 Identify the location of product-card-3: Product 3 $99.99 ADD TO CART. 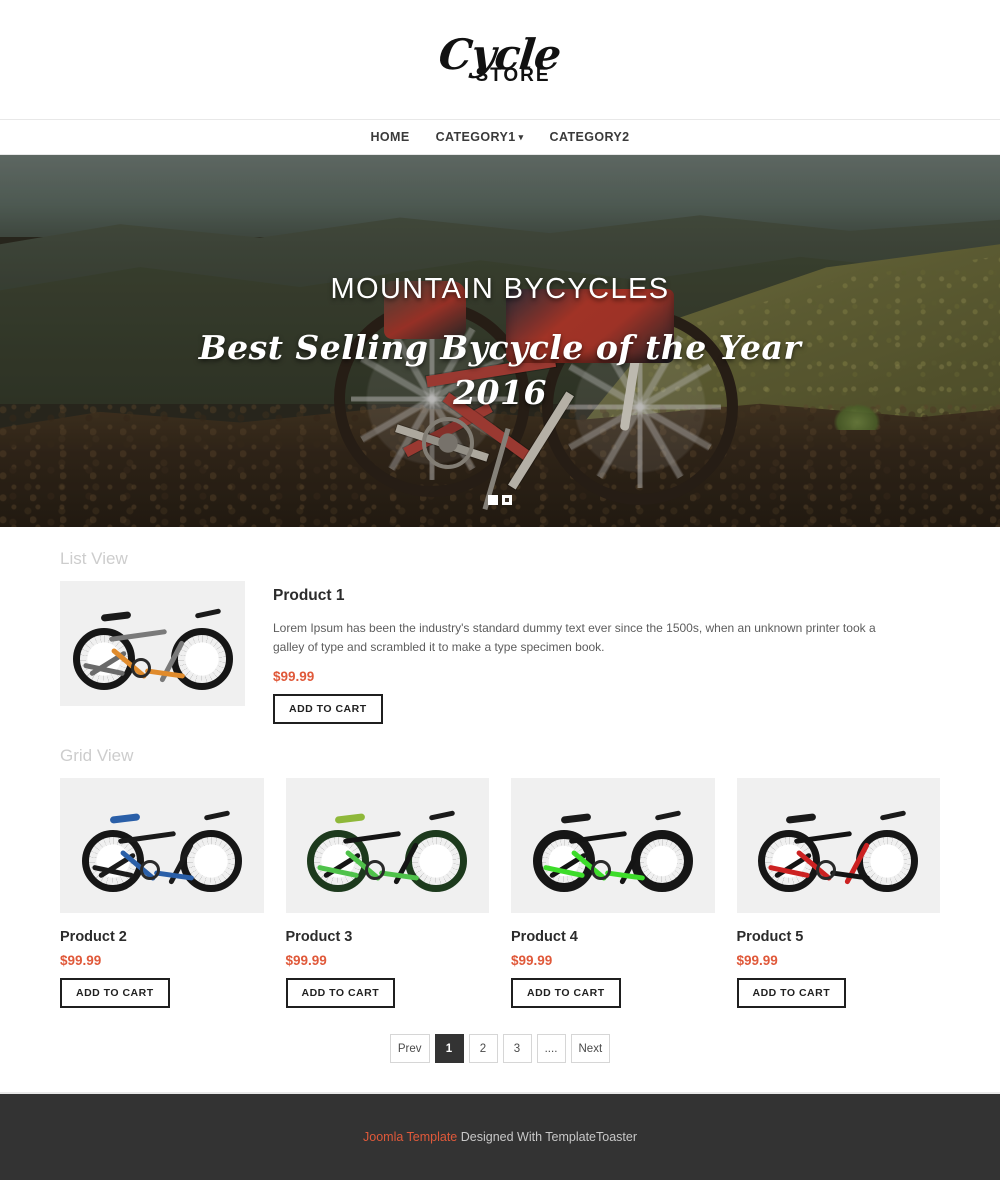
(387, 893).